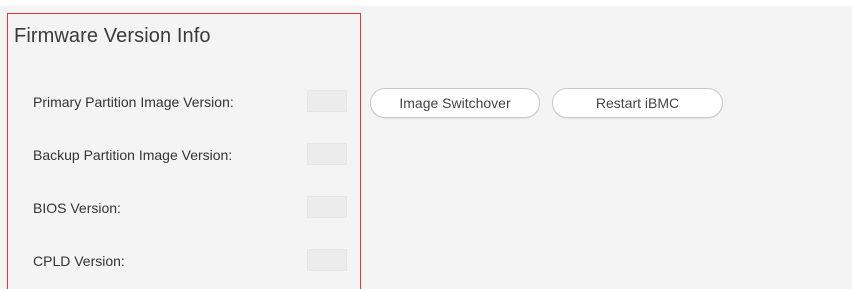 The height and width of the screenshot is (289, 852). What do you see at coordinates (327, 207) in the screenshot?
I see `bios-version-value` at bounding box center [327, 207].